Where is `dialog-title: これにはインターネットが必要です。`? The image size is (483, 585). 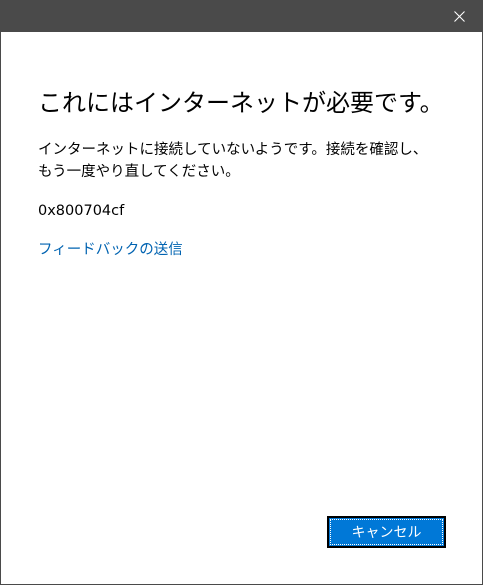 dialog-title: これにはインターネットが必要です。 is located at coordinates (241, 103).